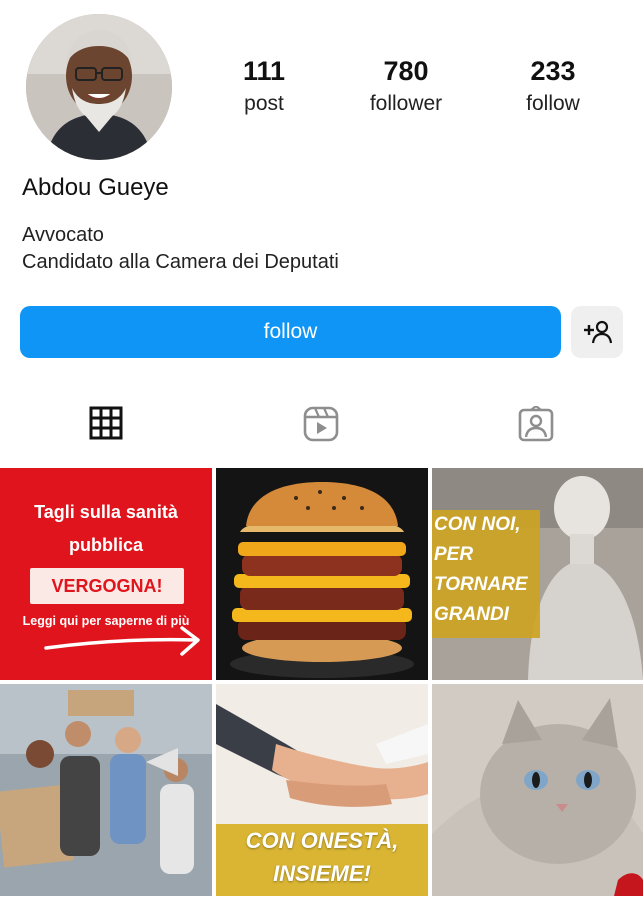 The image size is (643, 900). I want to click on profile-tabs, so click(321, 434).